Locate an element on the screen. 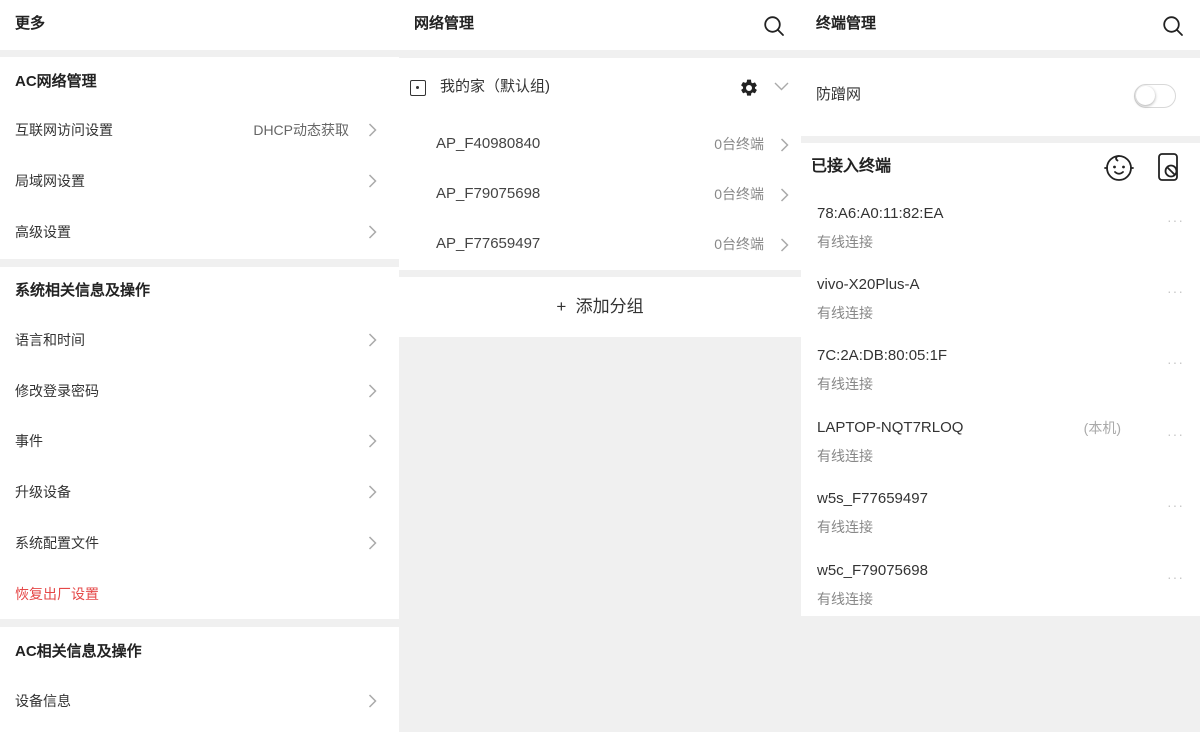  device-row: 78:A6:A0:11:82:EA 有线连接 ··· is located at coordinates (1000, 236).